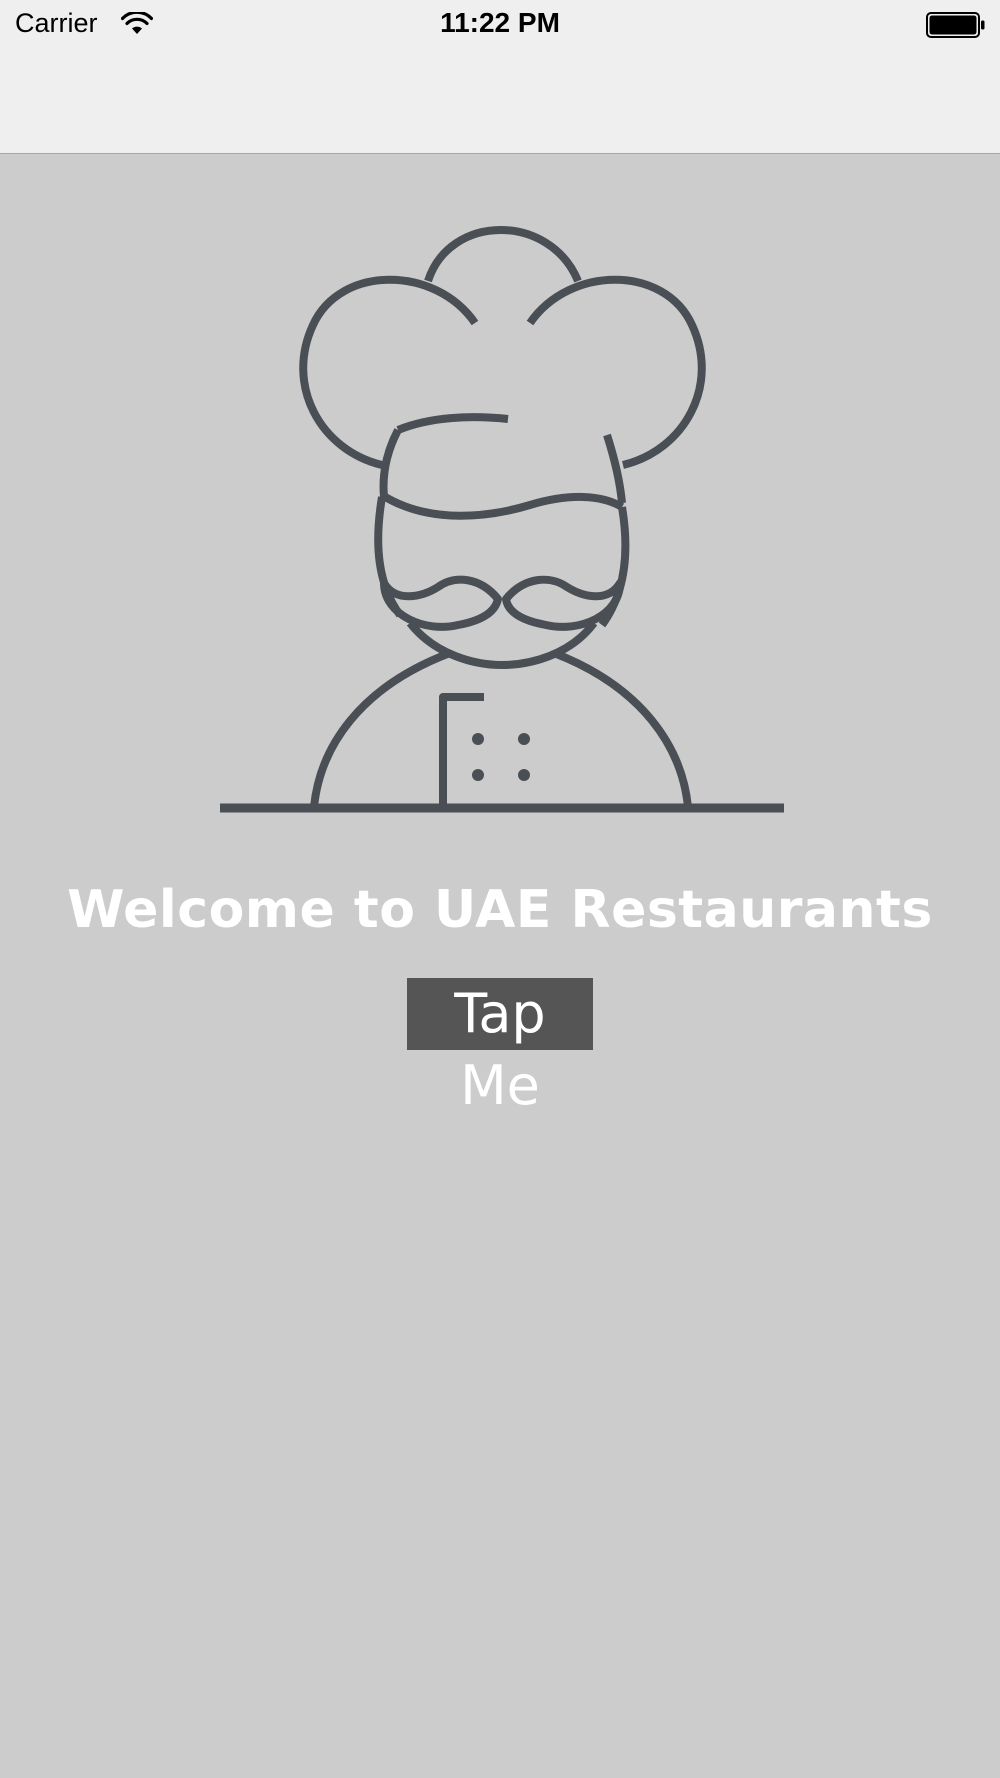  What do you see at coordinates (955, 25) in the screenshot?
I see `battery-icon` at bounding box center [955, 25].